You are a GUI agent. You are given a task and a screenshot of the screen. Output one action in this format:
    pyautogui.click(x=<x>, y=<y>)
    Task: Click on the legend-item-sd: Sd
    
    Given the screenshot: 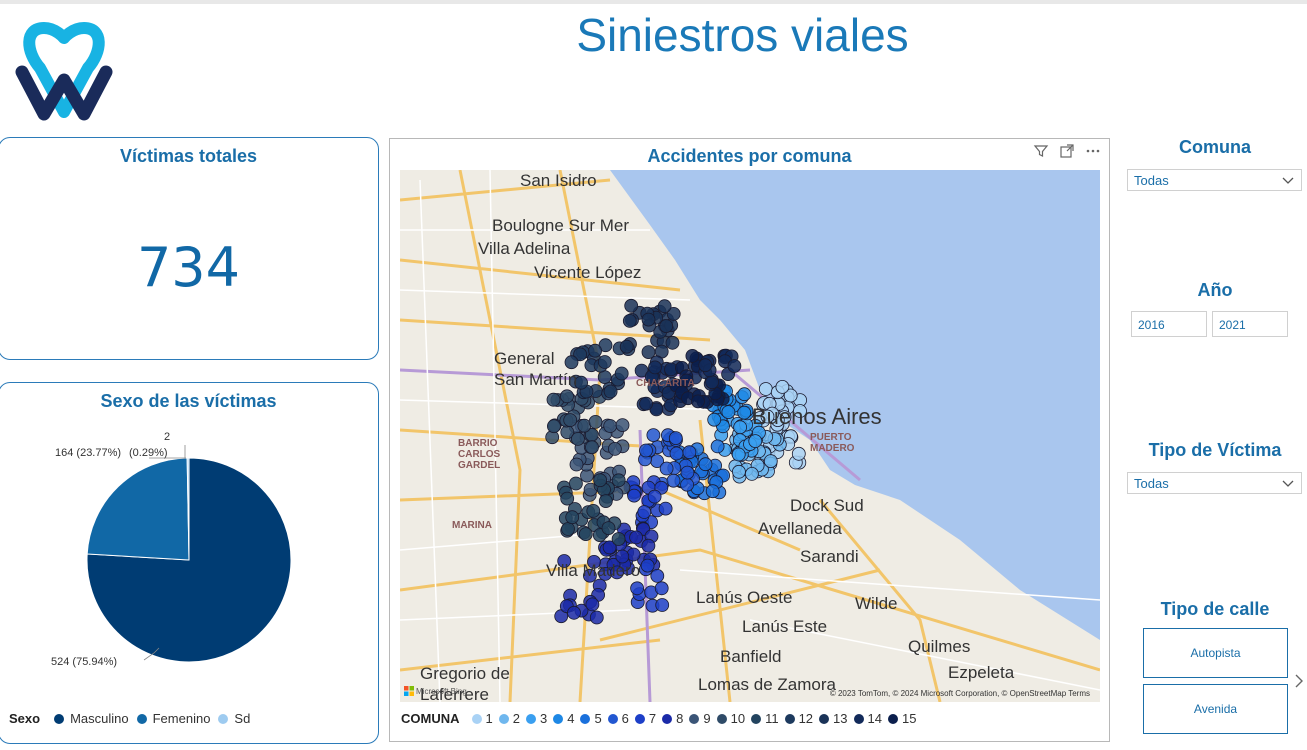 What is the action you would take?
    pyautogui.click(x=242, y=718)
    